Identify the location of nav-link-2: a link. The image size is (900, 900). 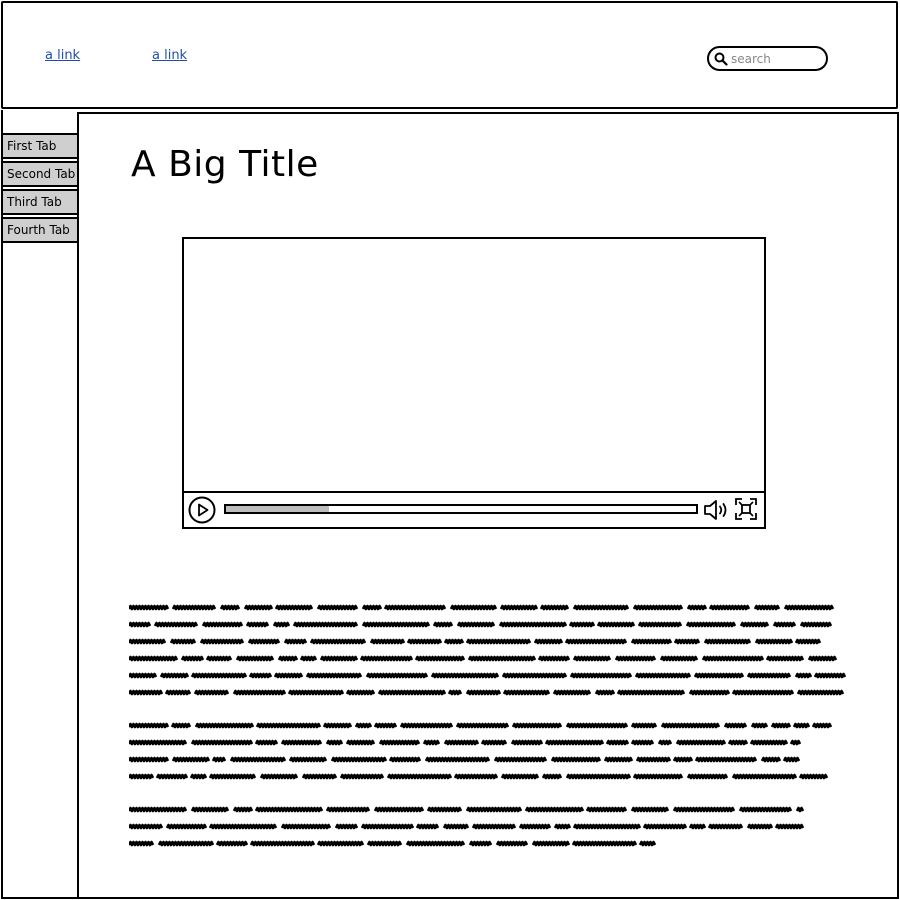
(169, 55).